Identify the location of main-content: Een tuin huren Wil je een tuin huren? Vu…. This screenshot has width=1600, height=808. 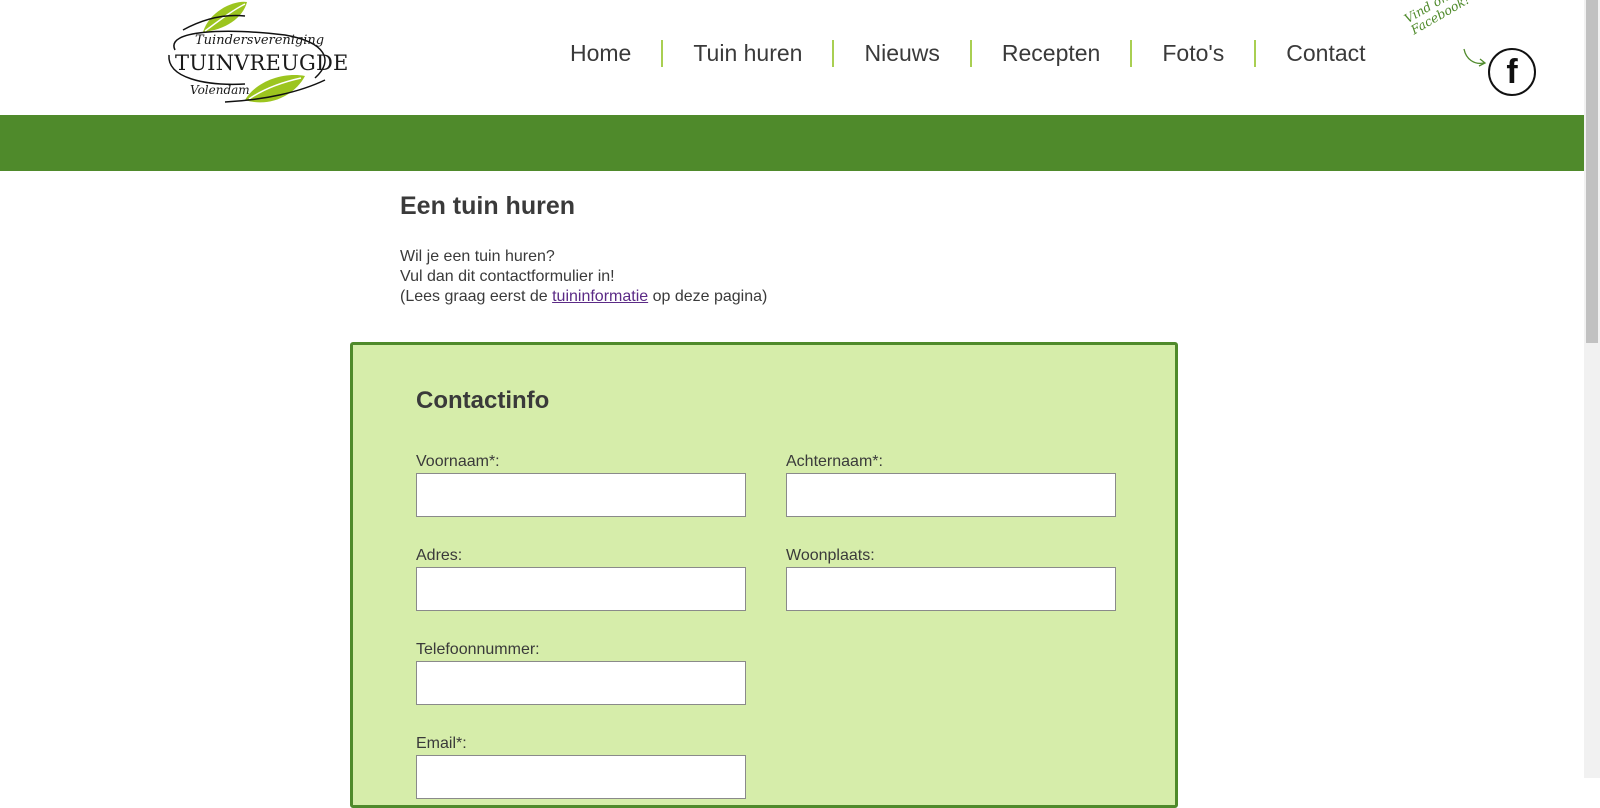
(750, 246).